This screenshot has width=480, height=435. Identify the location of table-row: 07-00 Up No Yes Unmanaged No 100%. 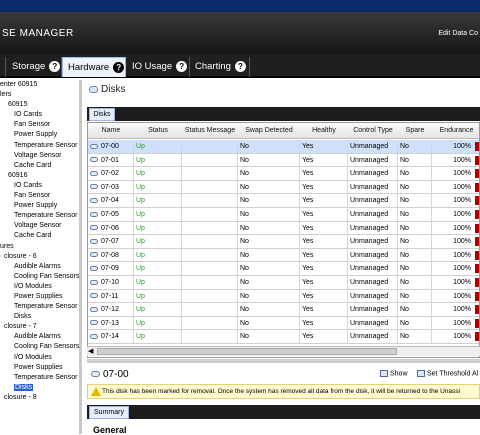
(283, 147).